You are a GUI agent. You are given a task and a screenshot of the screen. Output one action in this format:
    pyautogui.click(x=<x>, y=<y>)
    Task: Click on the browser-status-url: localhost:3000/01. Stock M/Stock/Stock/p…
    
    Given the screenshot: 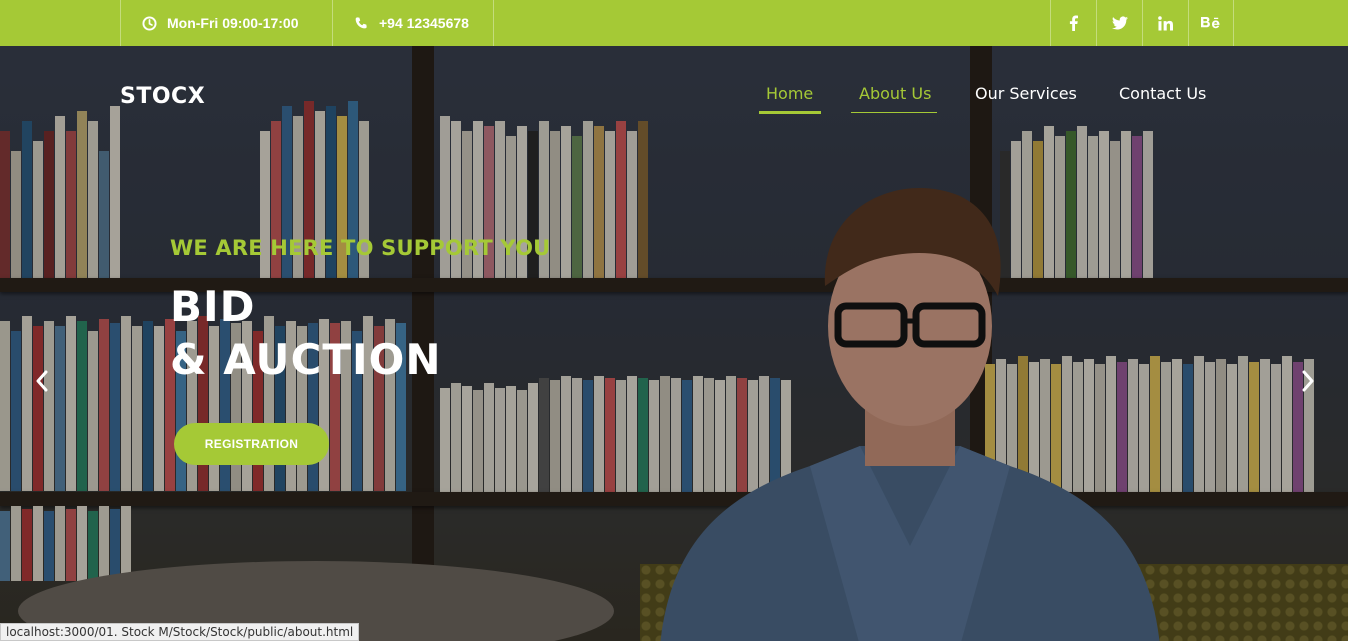 What is the action you would take?
    pyautogui.click(x=180, y=632)
    